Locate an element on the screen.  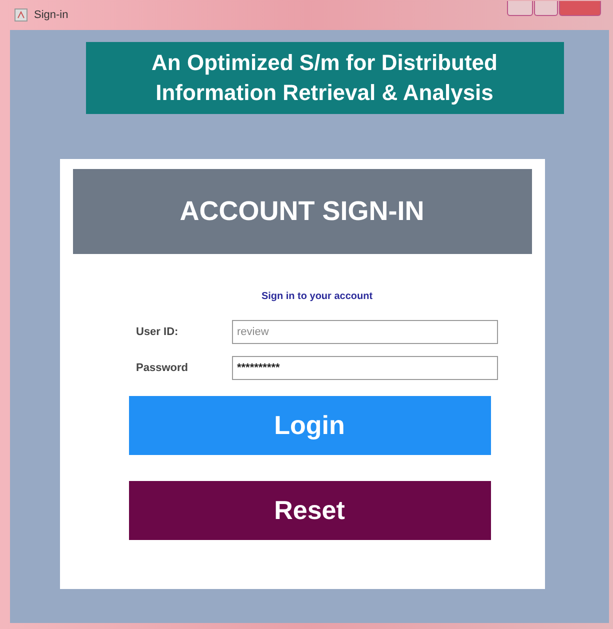
window-icon is located at coordinates (21, 15).